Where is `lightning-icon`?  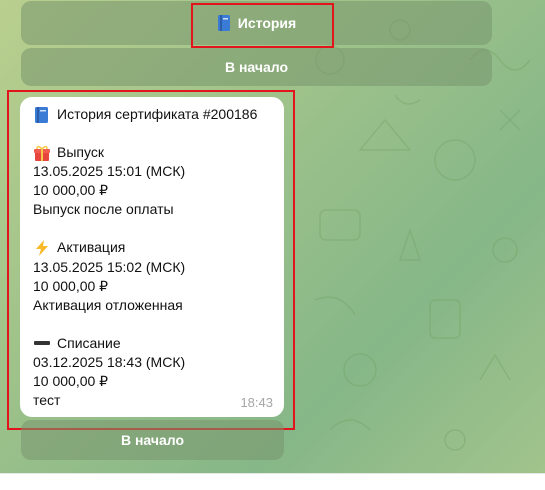
lightning-icon is located at coordinates (42, 248).